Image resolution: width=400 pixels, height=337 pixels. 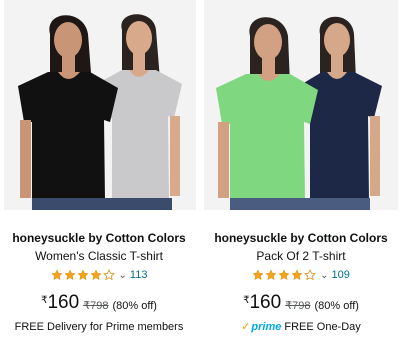 I want to click on rating-row: ⌄ 113, so click(x=99, y=275).